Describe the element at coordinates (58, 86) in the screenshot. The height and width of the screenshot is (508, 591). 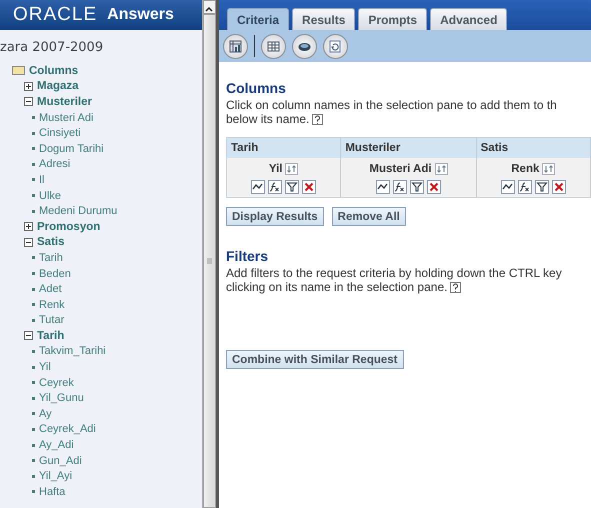
I see `tree-folder: Magaza` at that location.